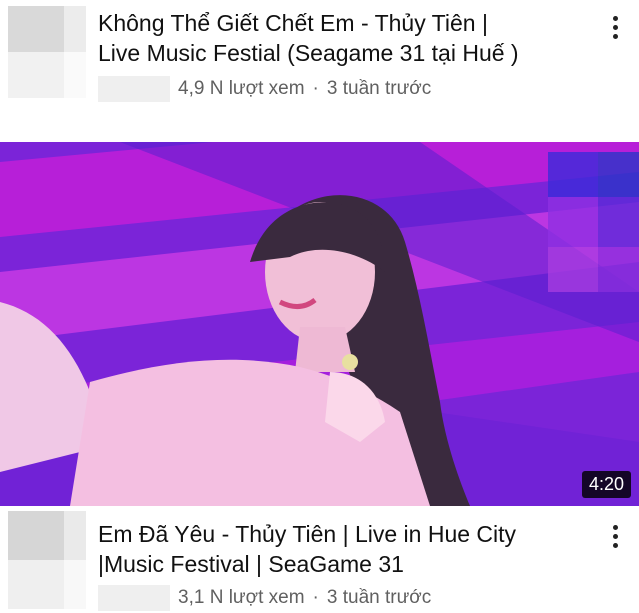 The width and height of the screenshot is (639, 613). Describe the element at coordinates (293, 23) in the screenshot. I see `video-title-line-1: Không Thể Giết Chết Em - Thủy Tiên |` at that location.